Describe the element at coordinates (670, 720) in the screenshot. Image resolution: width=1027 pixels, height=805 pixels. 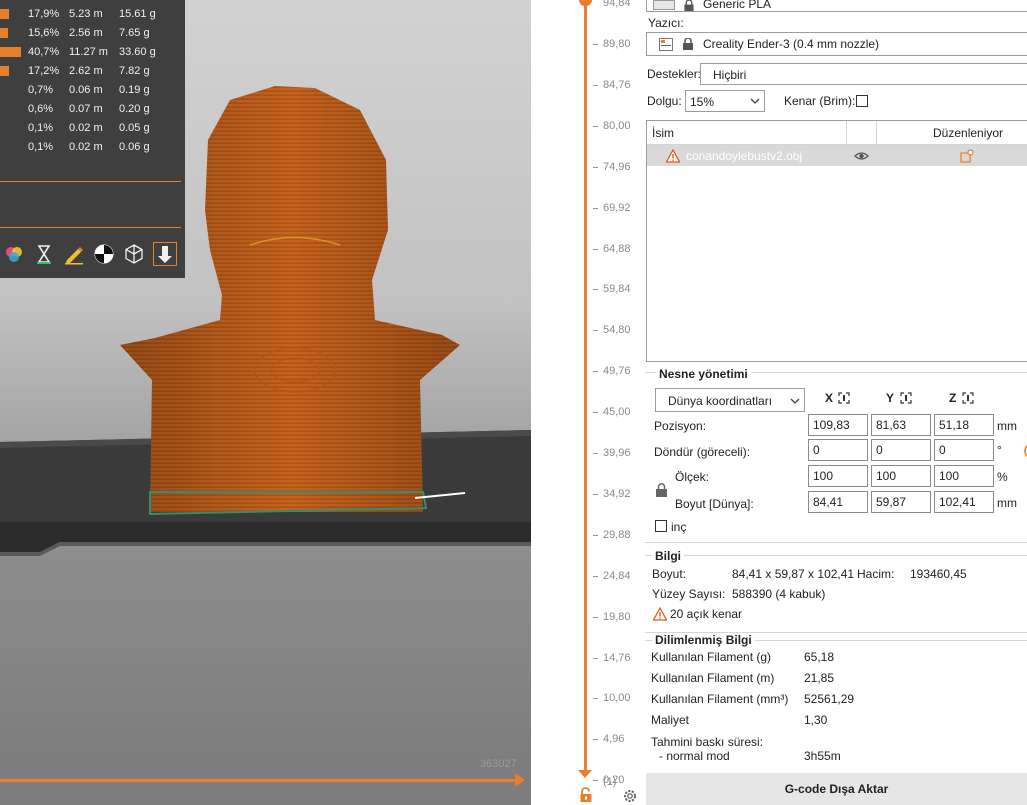
I see `cost-label: Maliyet` at that location.